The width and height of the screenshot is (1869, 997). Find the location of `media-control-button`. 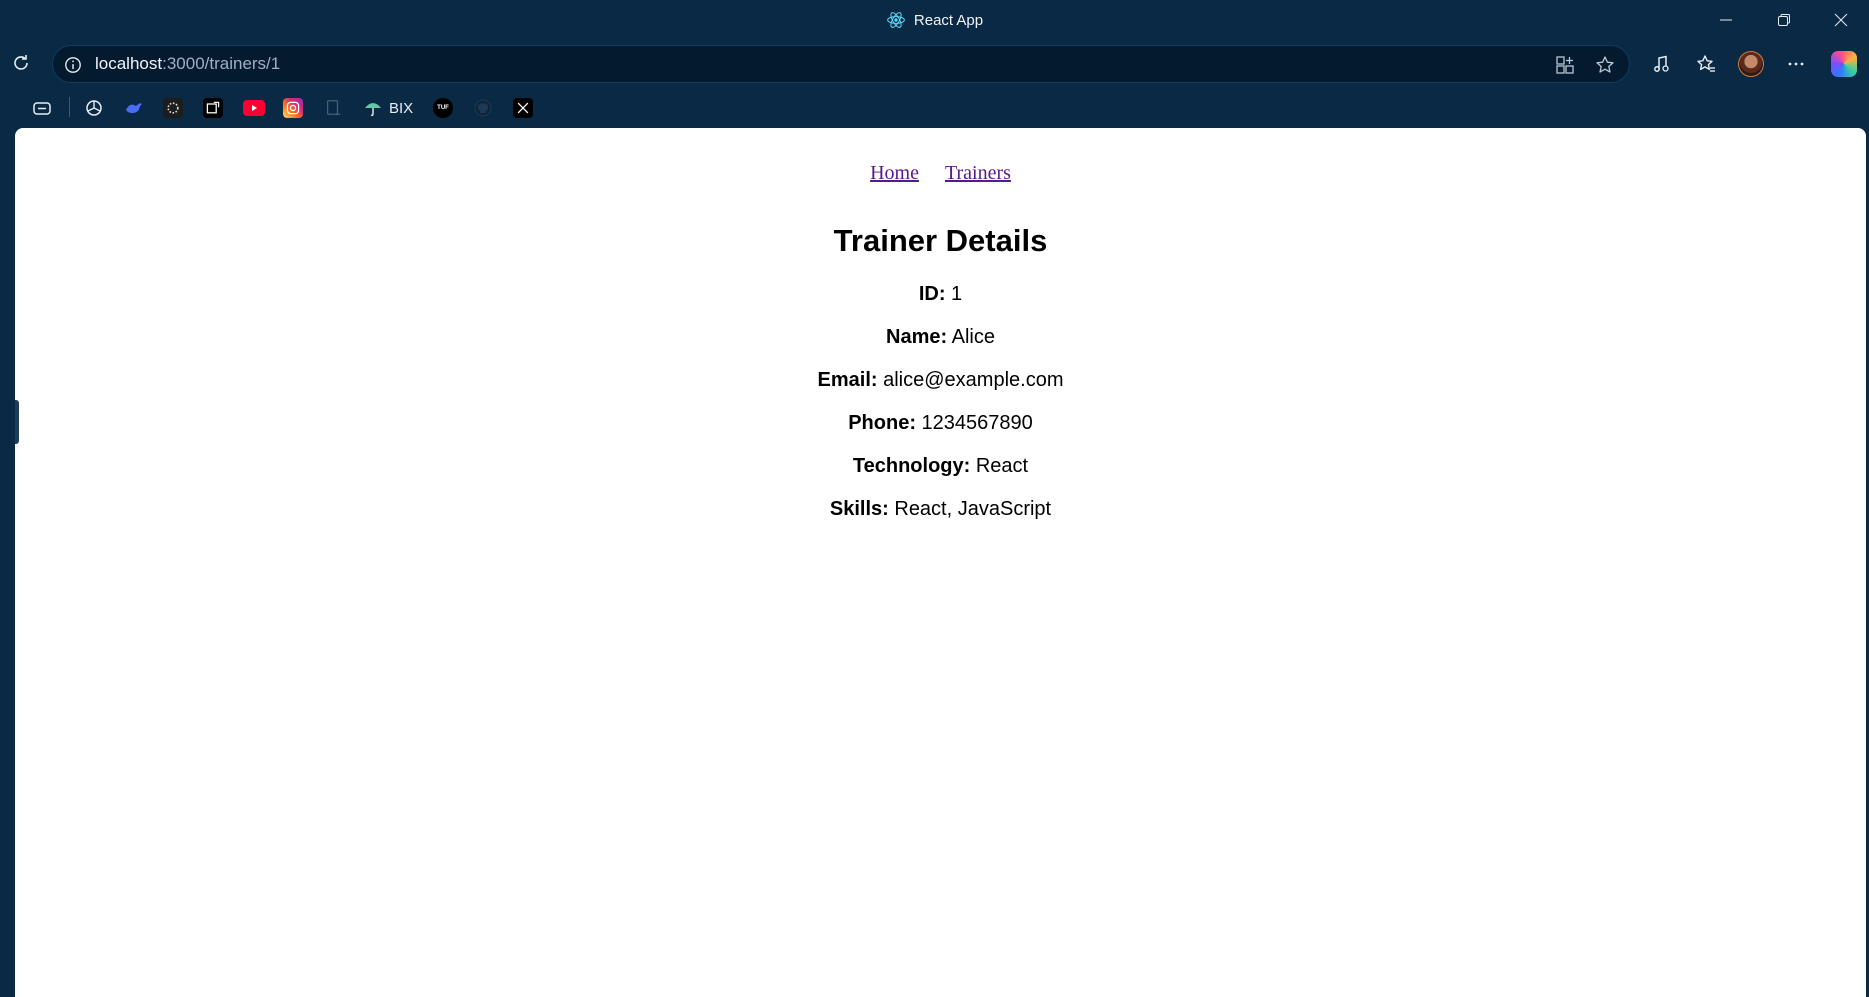

media-control-button is located at coordinates (1661, 64).